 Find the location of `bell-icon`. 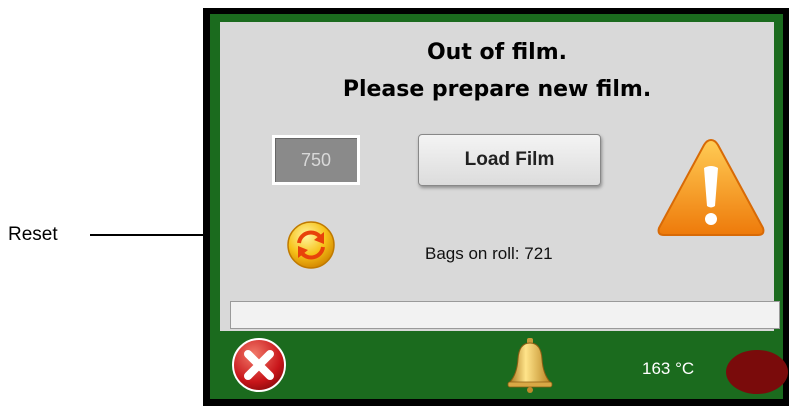

bell-icon is located at coordinates (530, 365).